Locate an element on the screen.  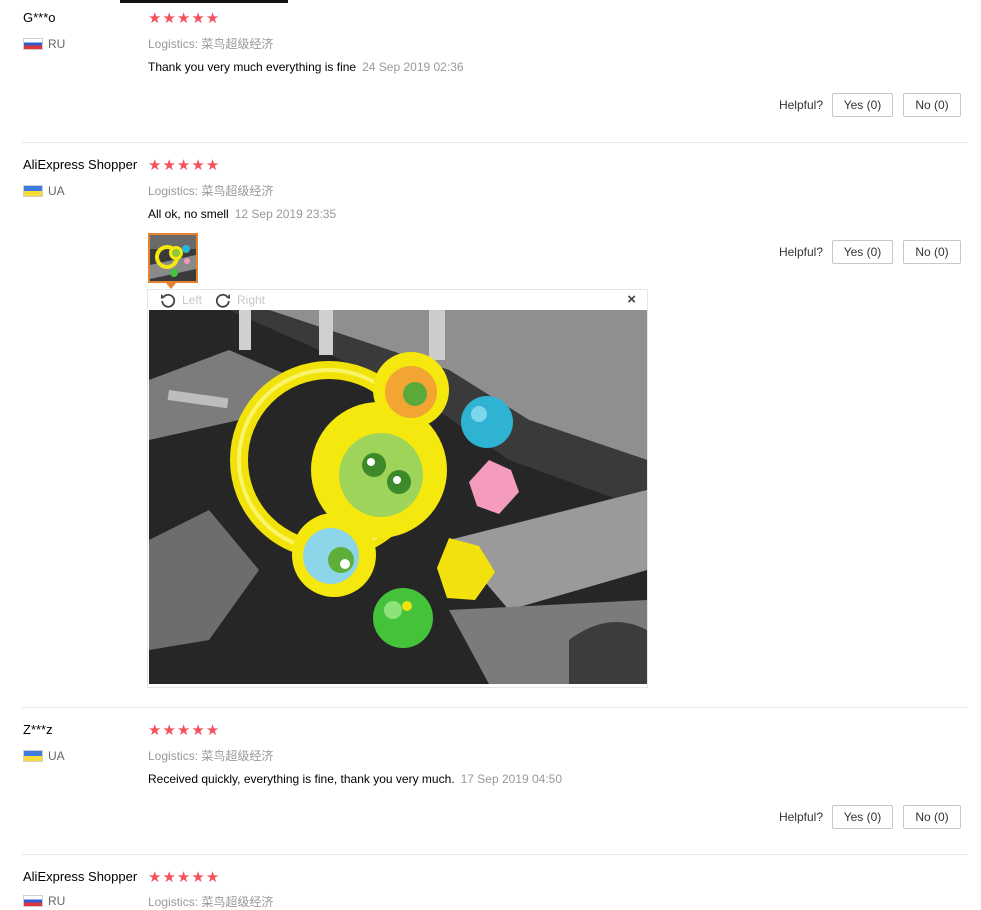
review-text: Thank you very much everything is fine is located at coordinates (252, 67).